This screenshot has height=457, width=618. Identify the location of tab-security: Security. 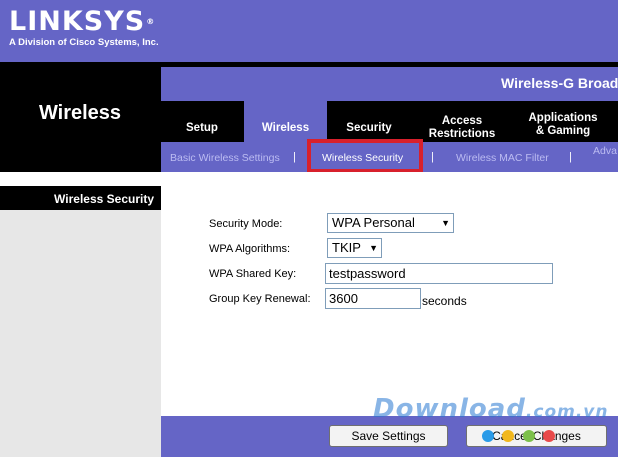
(369, 128).